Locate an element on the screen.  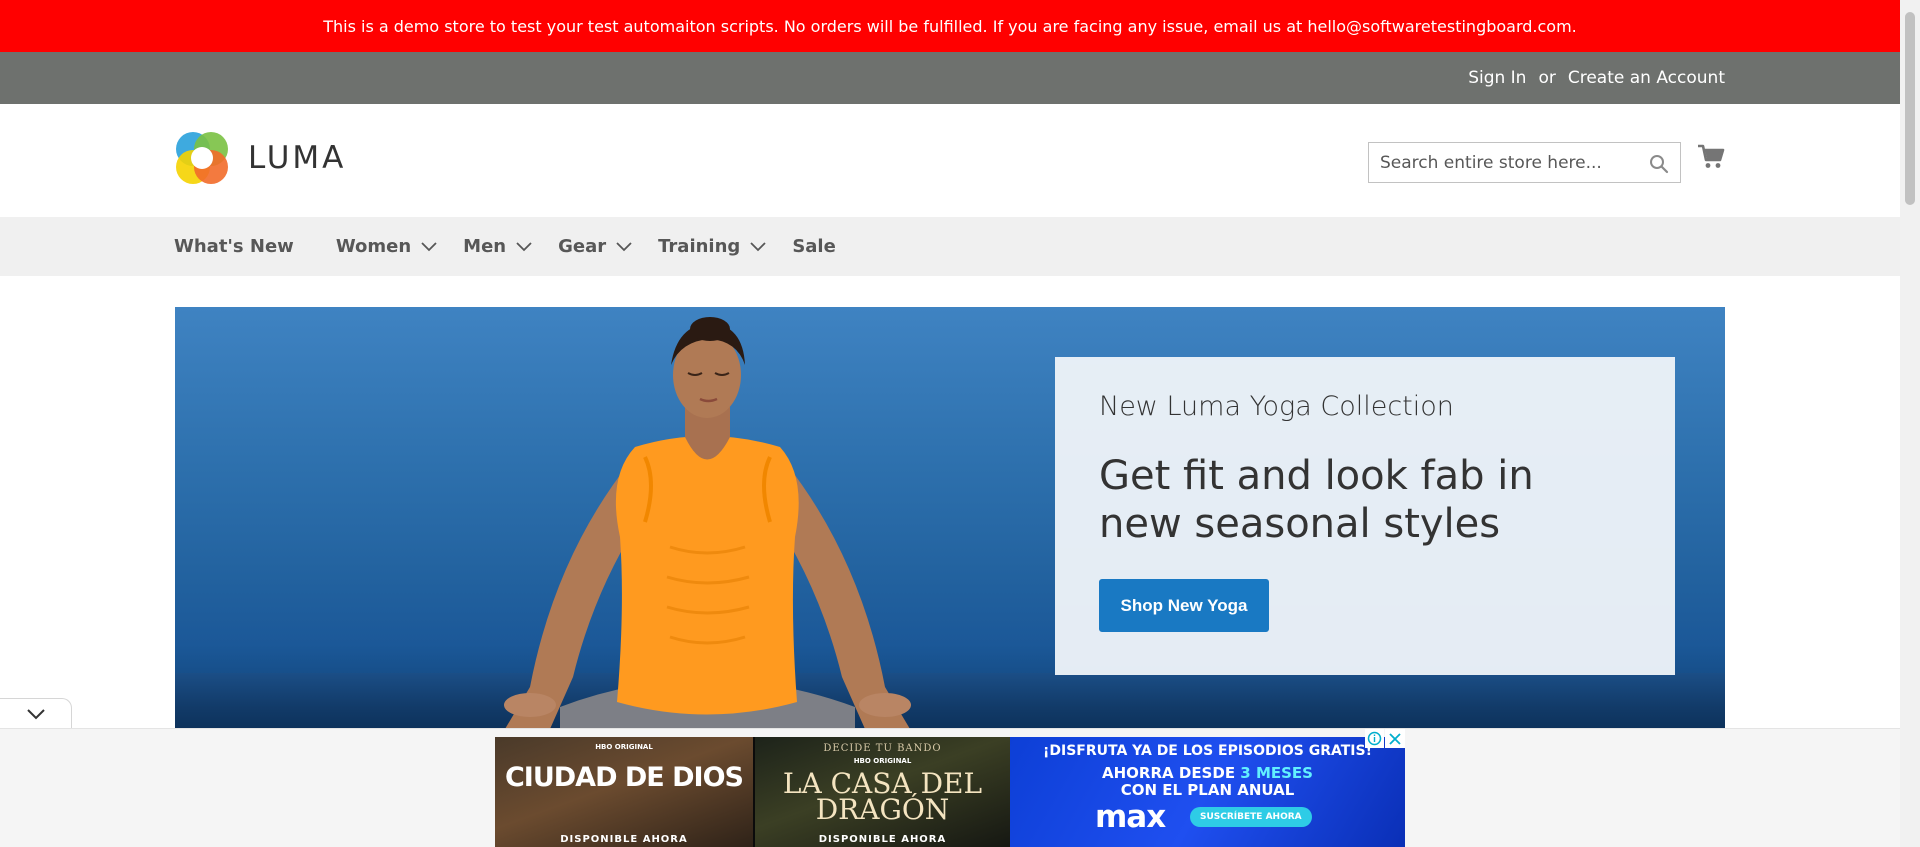
sign-in-link: Sign In is located at coordinates (1497, 78).